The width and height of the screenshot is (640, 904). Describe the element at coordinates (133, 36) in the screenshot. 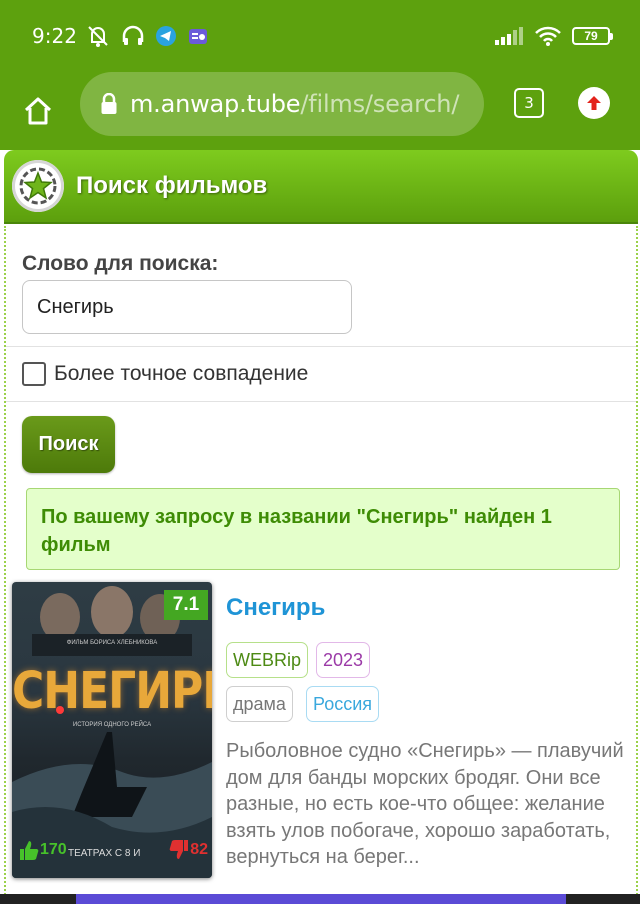

I see `headphones-icon` at that location.